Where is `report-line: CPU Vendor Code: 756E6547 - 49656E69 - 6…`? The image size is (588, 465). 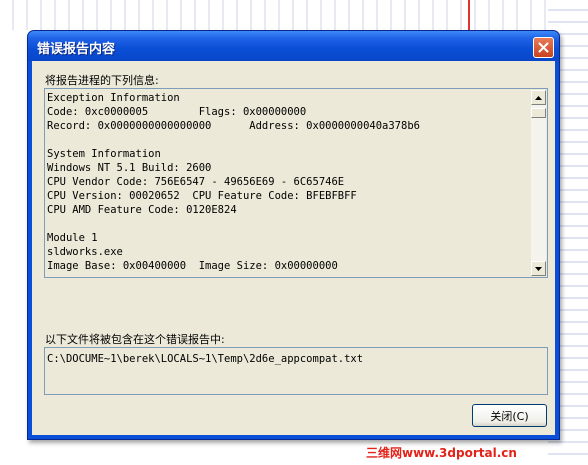
report-line: CPU Vendor Code: 756E6547 - 49656E69 - 6… is located at coordinates (196, 182).